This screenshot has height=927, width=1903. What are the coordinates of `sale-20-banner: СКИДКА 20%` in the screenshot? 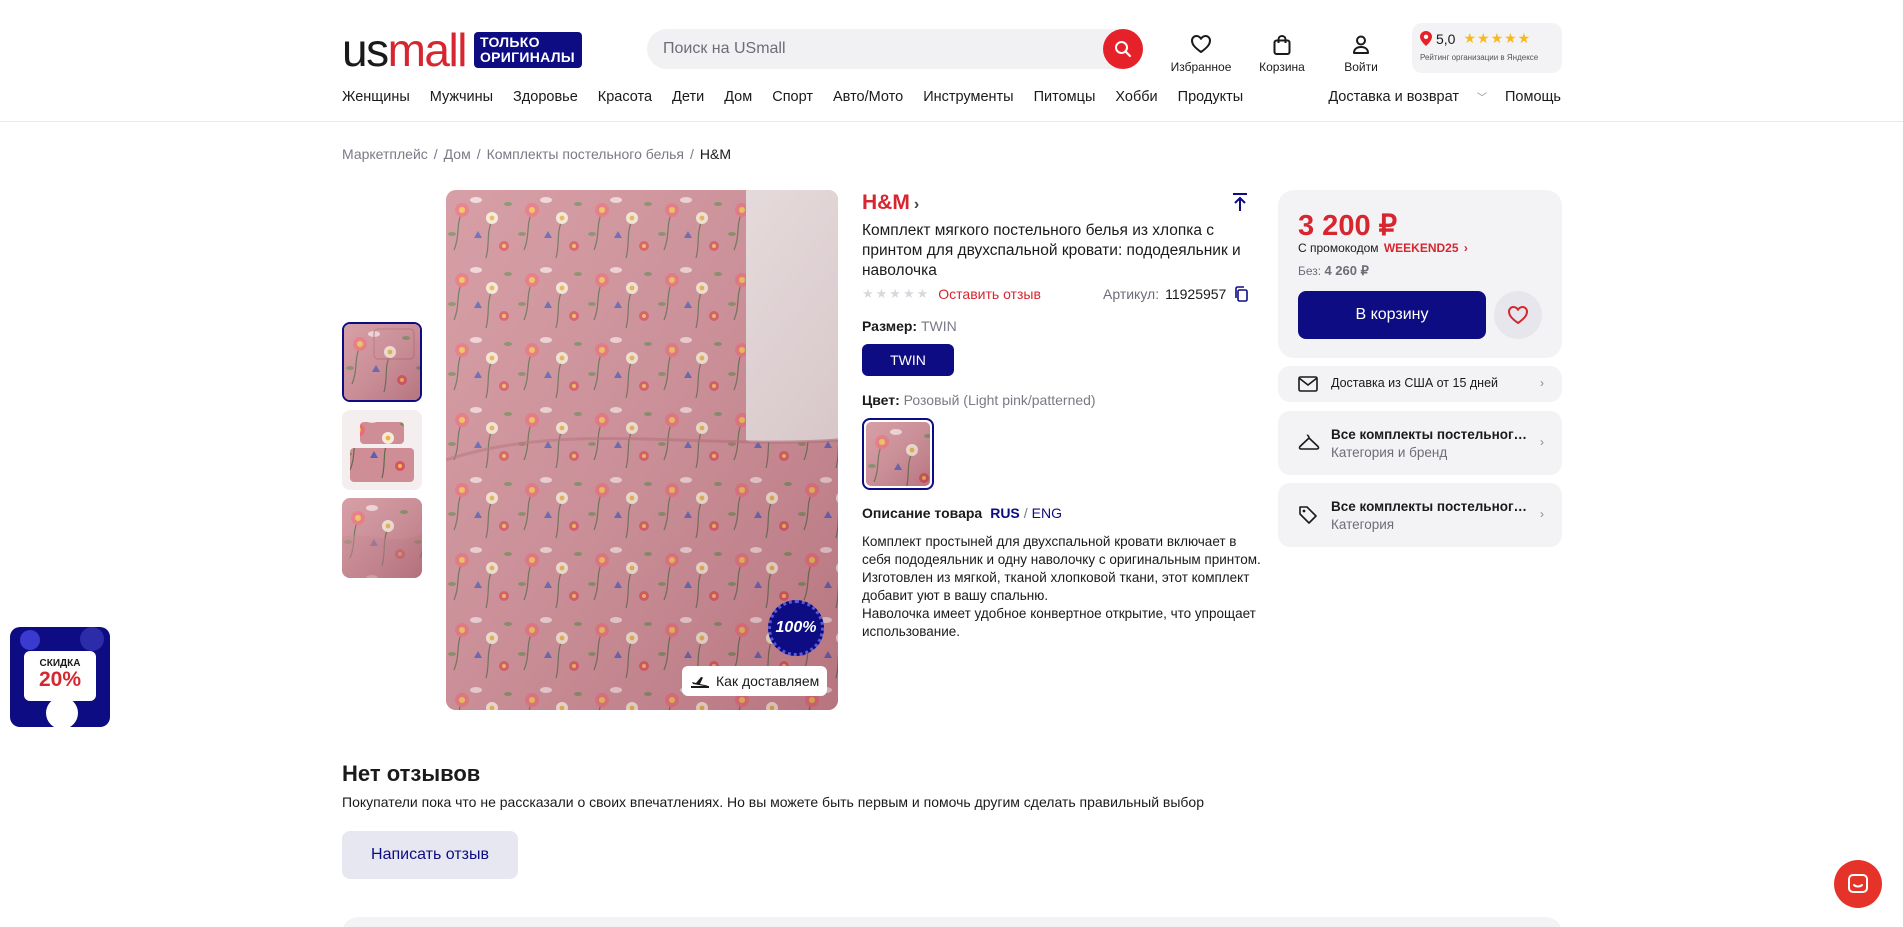 It's located at (60, 677).